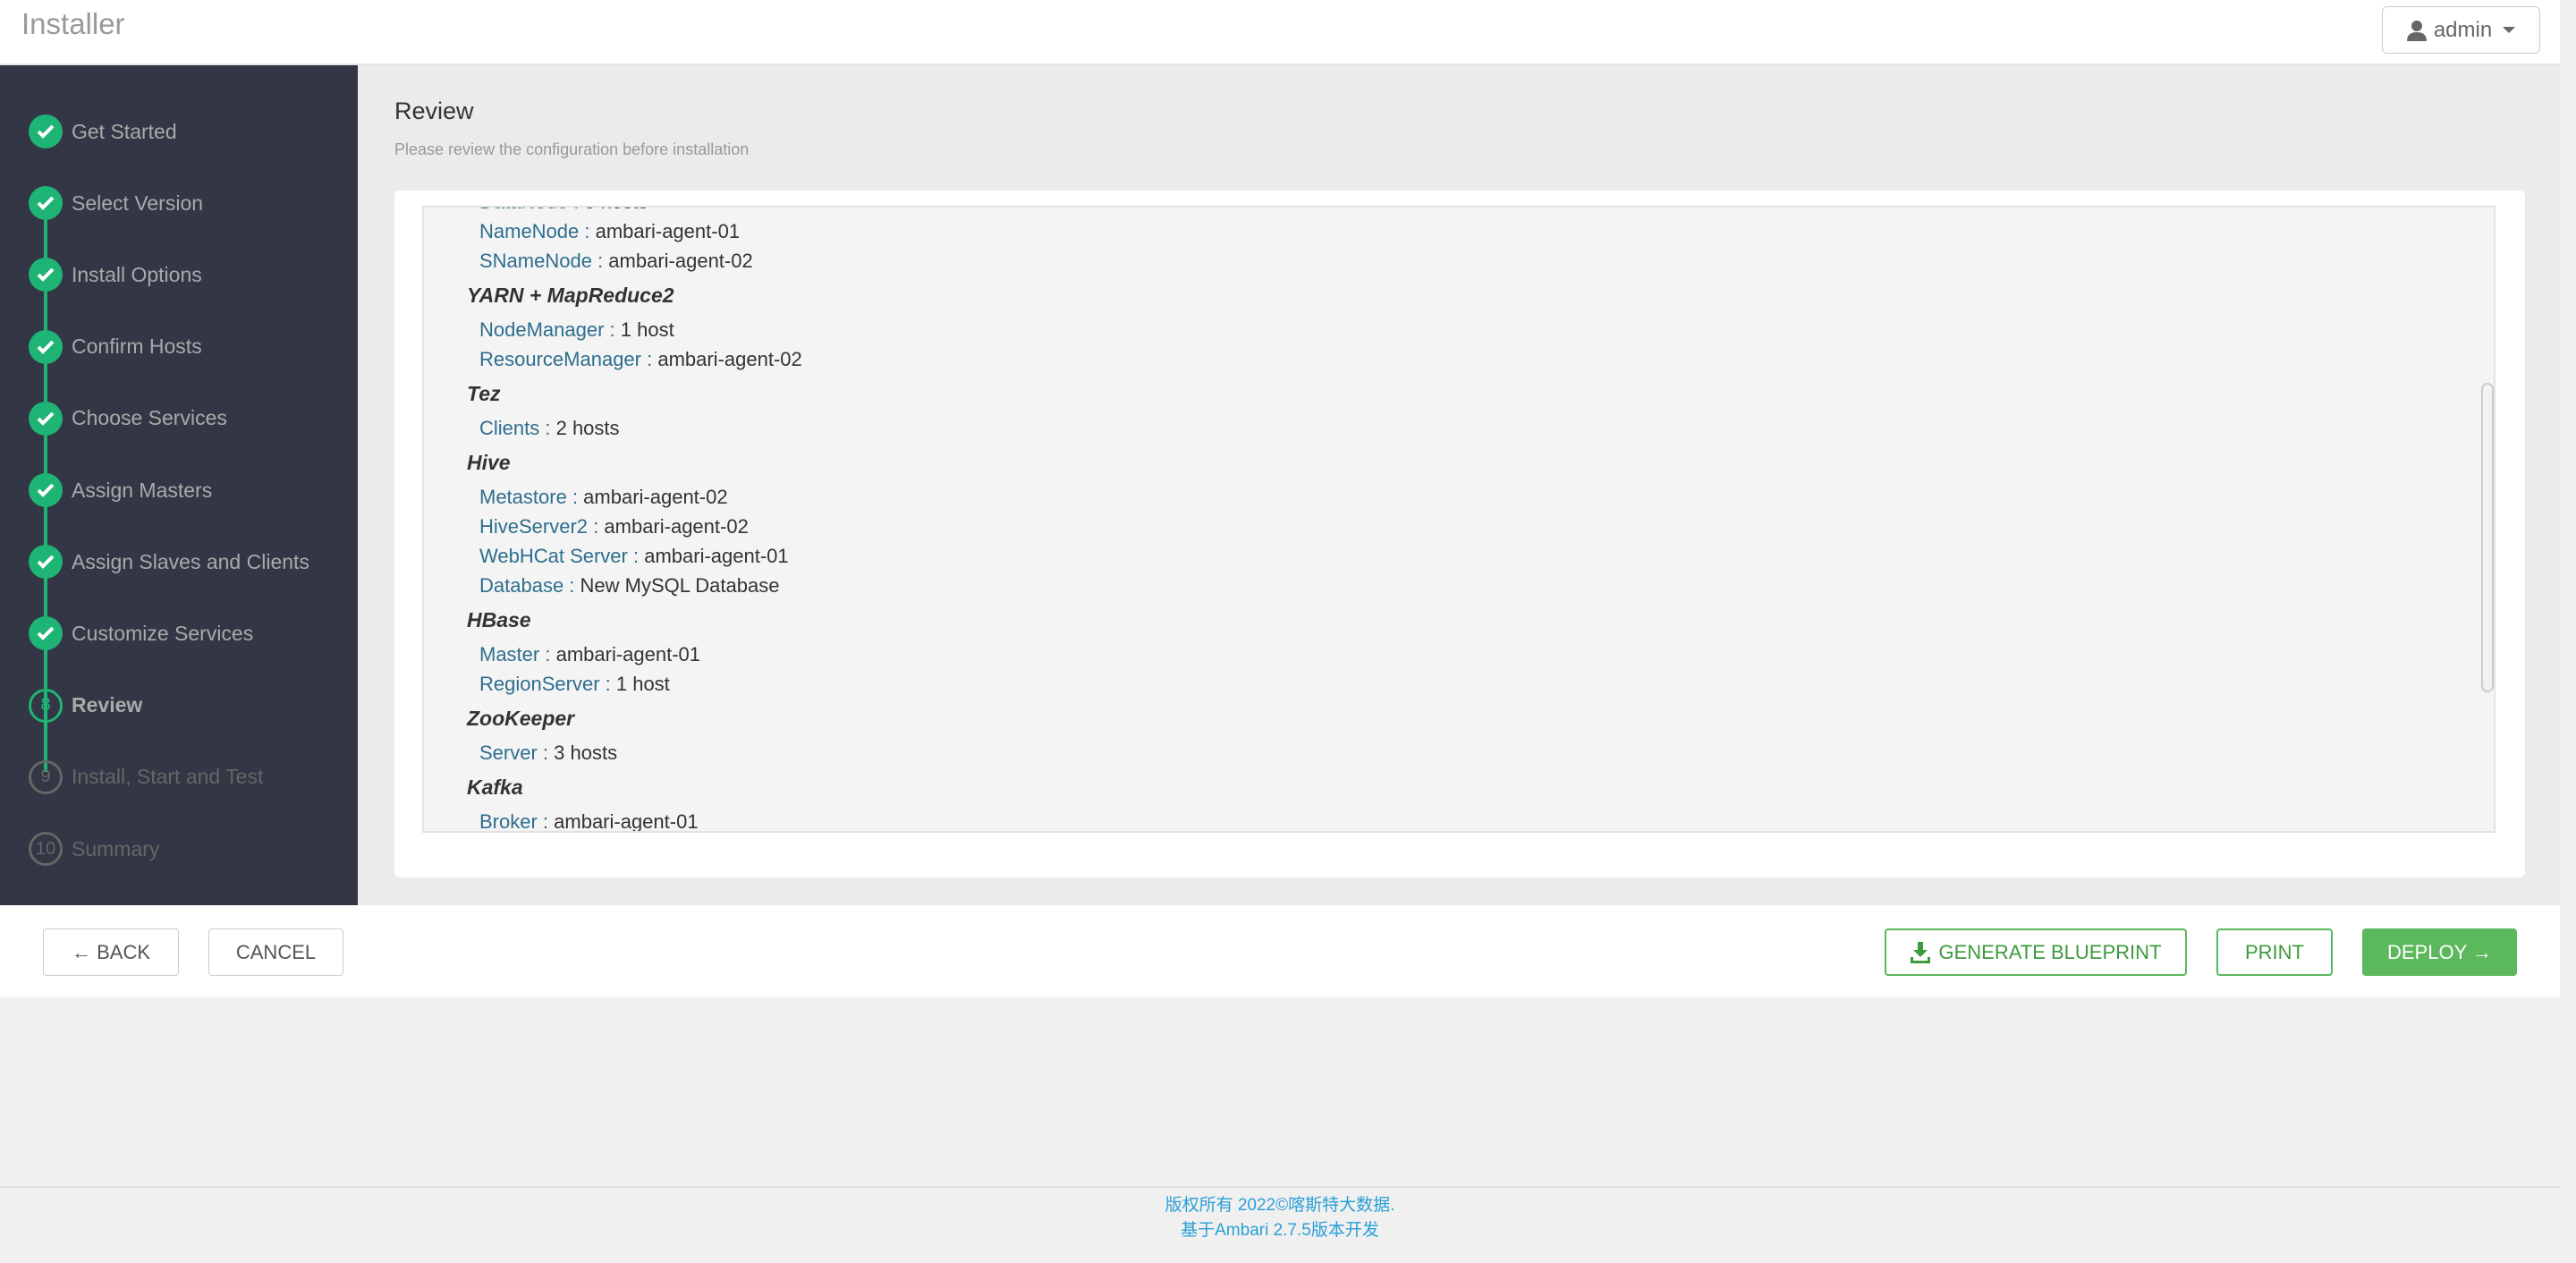 The height and width of the screenshot is (1263, 2576). Describe the element at coordinates (2416, 31) in the screenshot. I see `user-icon` at that location.